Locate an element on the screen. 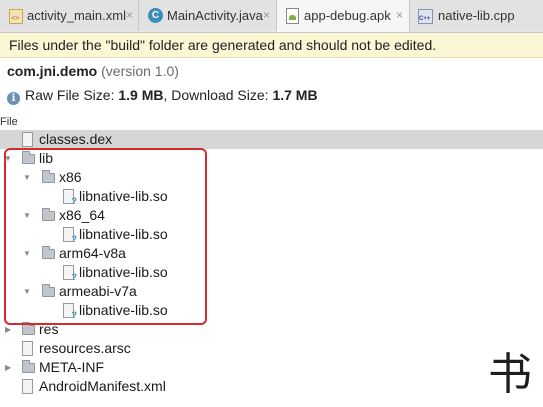 This screenshot has height=407, width=543. apk-file-icon is located at coordinates (292, 16).